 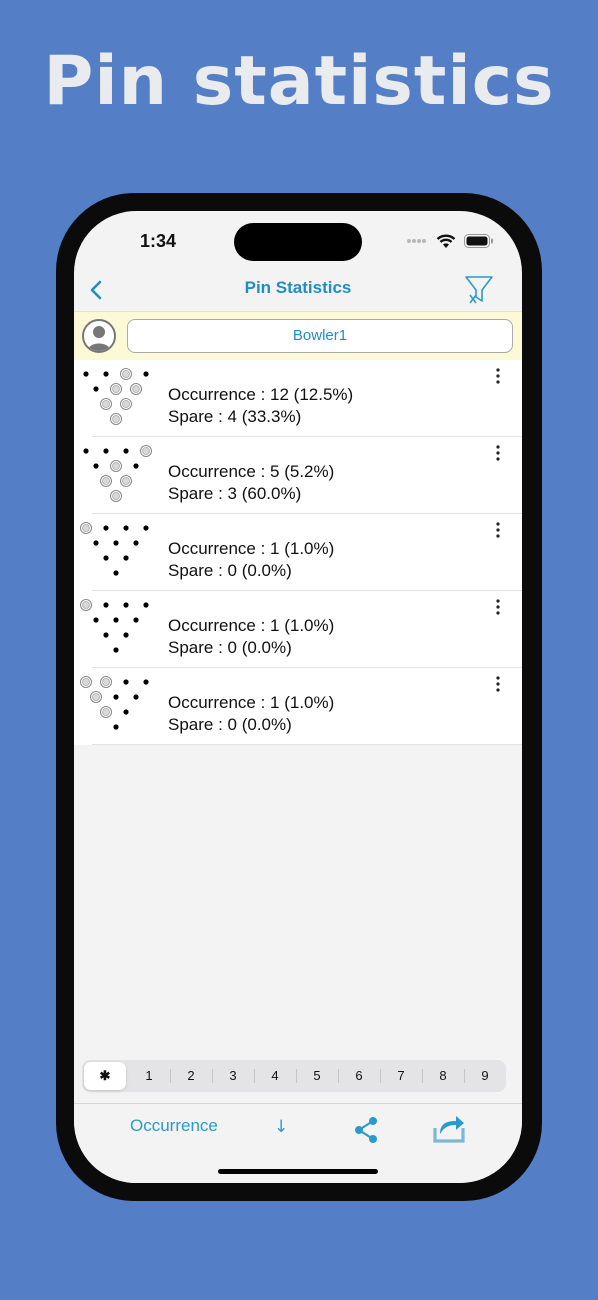 What do you see at coordinates (261, 394) in the screenshot?
I see `occurrence-text: Occurrence : 12 (12.5%)` at bounding box center [261, 394].